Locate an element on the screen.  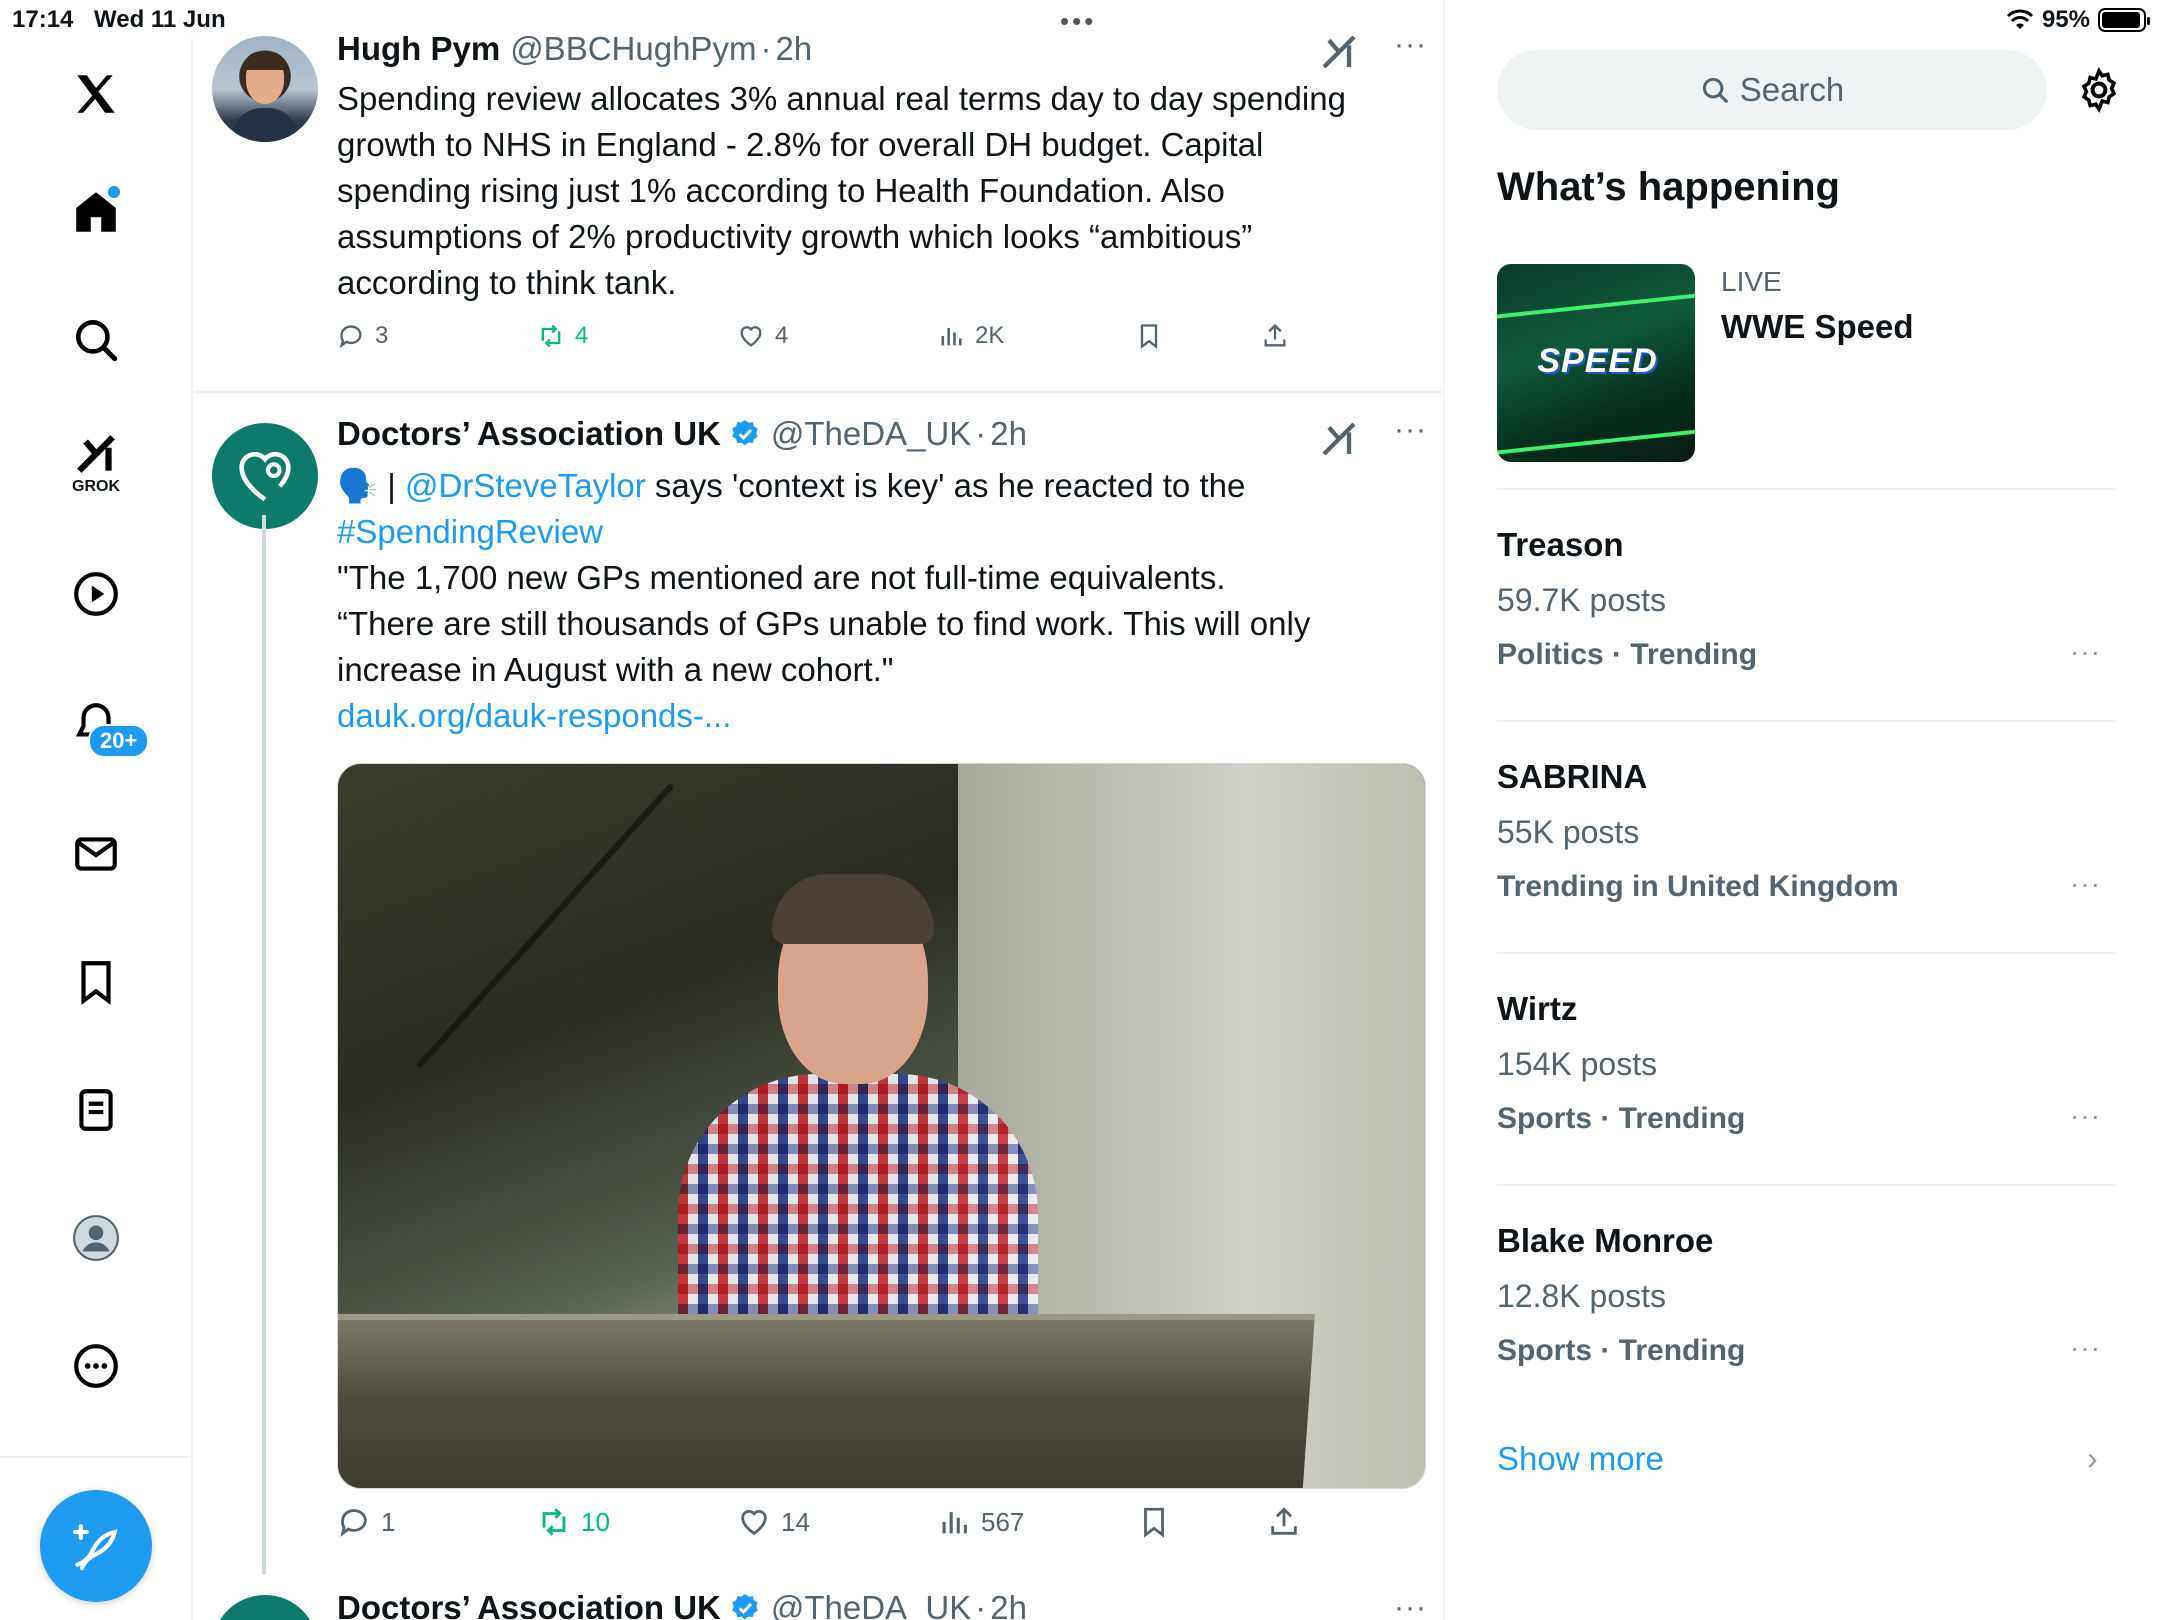
trend-posts: 55K posts is located at coordinates (1568, 832).